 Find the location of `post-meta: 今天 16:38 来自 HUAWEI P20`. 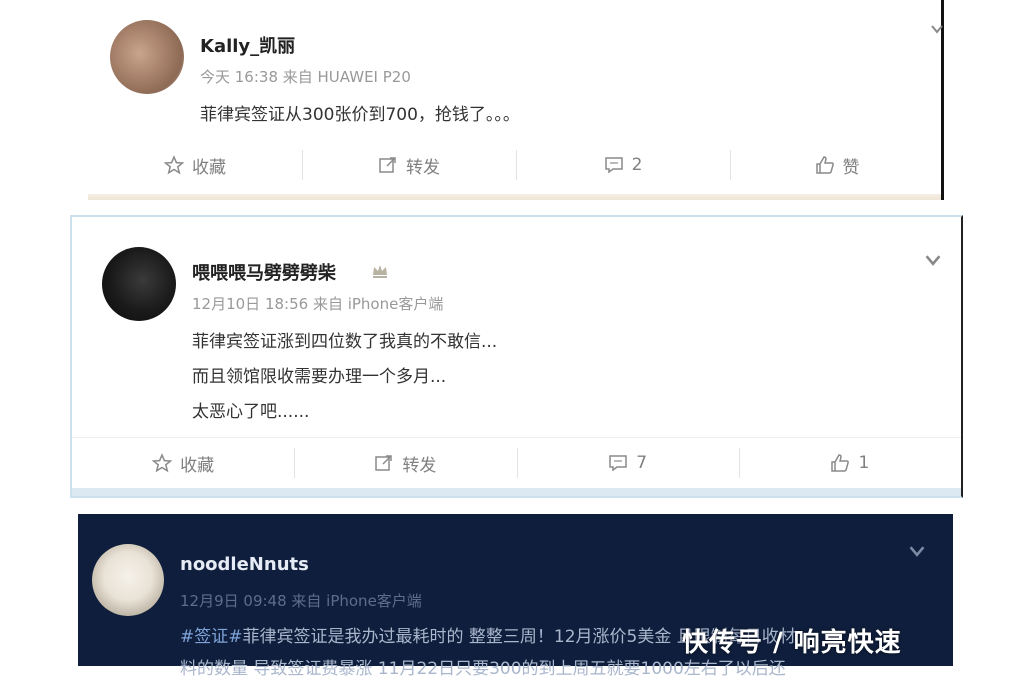

post-meta: 今天 16:38 来自 HUAWEI P20 is located at coordinates (305, 77).